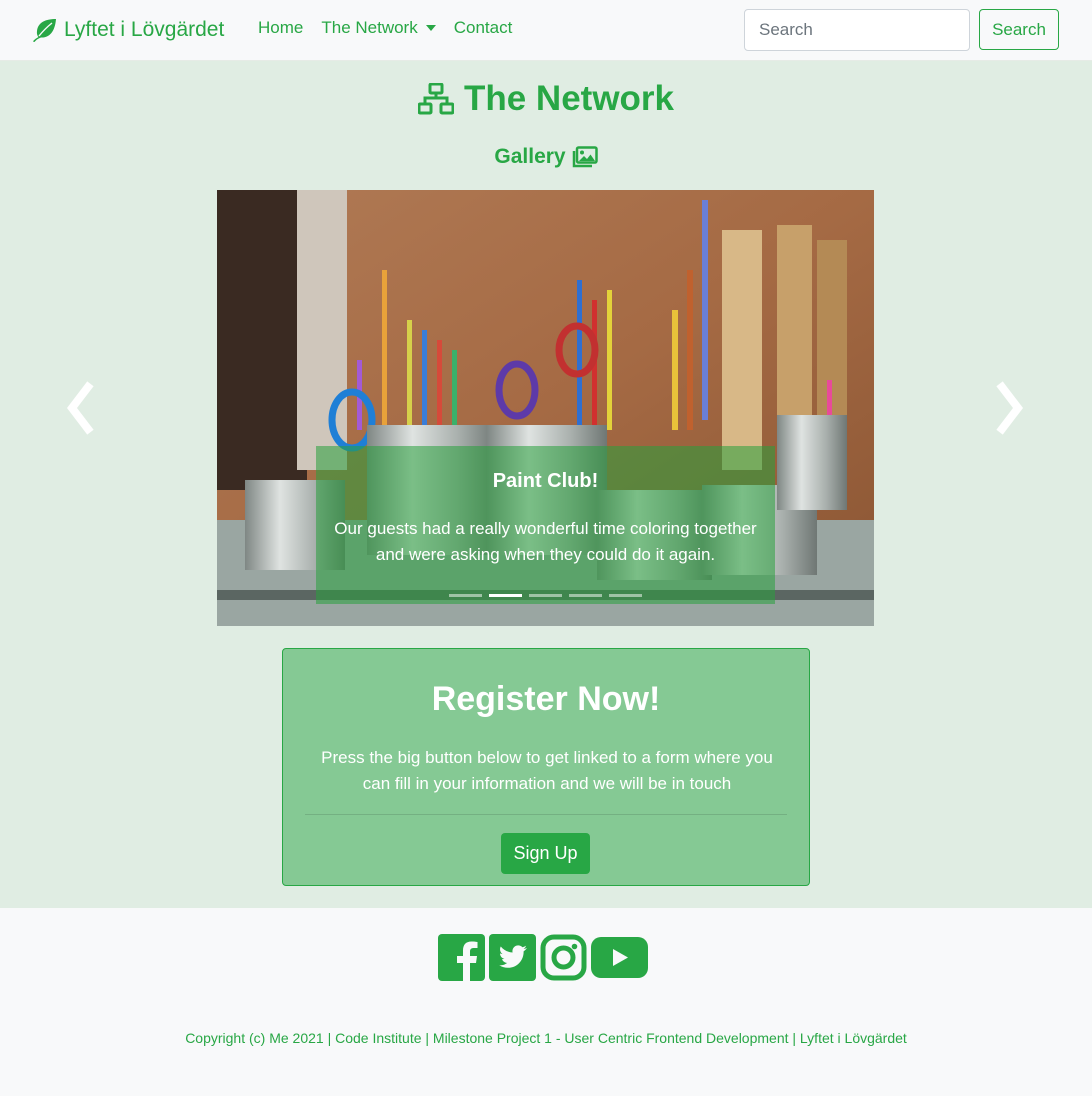 The image size is (1092, 1096). Describe the element at coordinates (569, 98) in the screenshot. I see `page-title-text: The Network` at that location.